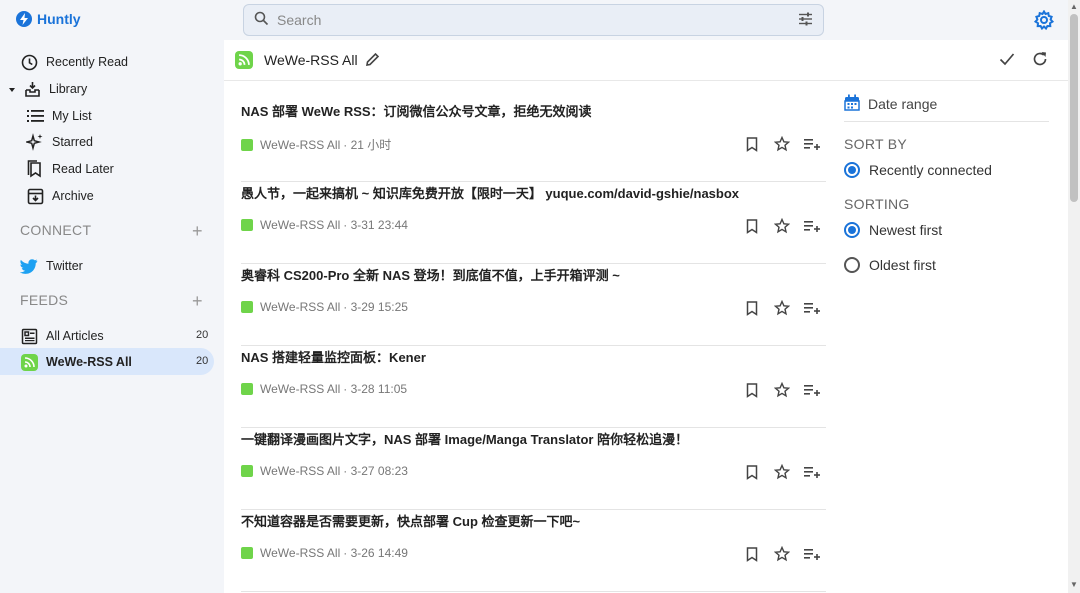  I want to click on sidebar-item-archive: Archive, so click(60, 196).